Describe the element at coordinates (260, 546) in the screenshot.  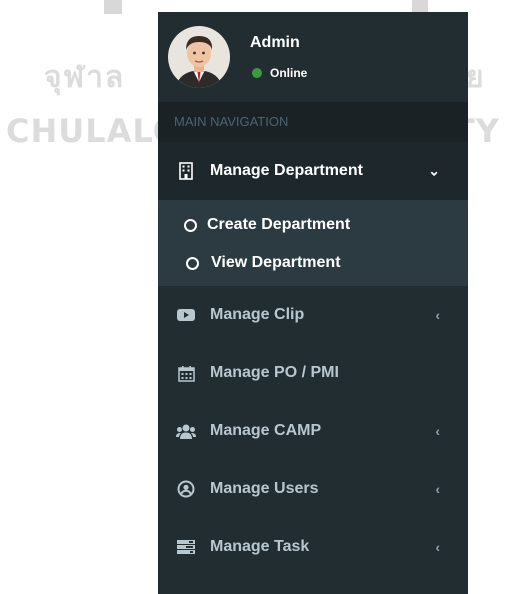
I see `menu-item-label: Manage Task` at that location.